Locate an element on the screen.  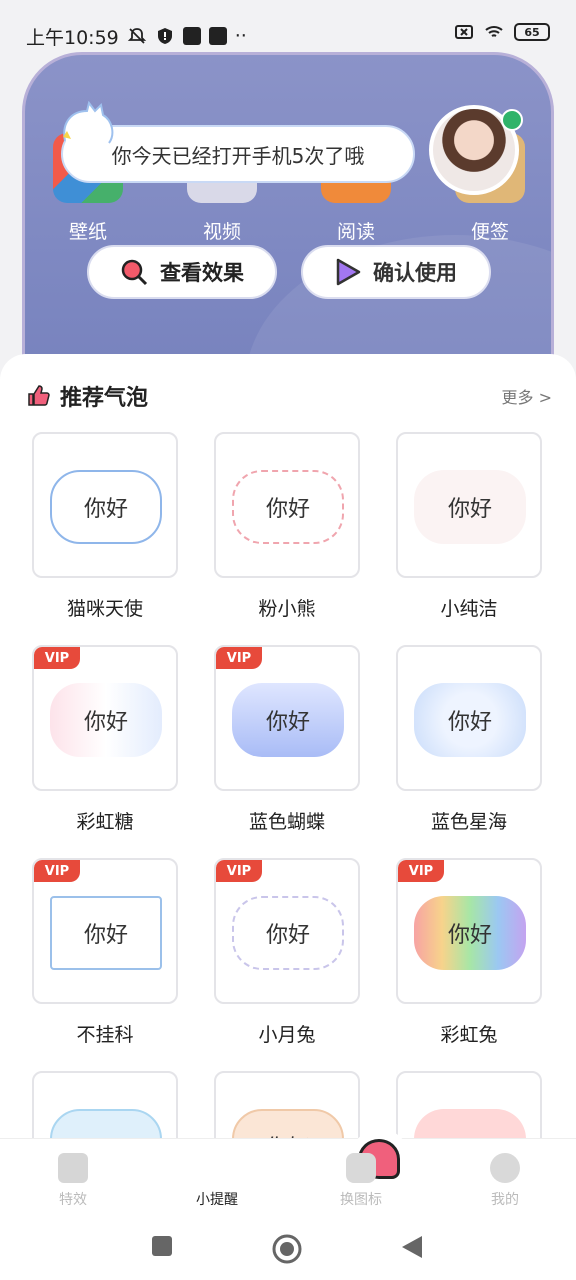
sparkle-icon is located at coordinates (73, 1168).